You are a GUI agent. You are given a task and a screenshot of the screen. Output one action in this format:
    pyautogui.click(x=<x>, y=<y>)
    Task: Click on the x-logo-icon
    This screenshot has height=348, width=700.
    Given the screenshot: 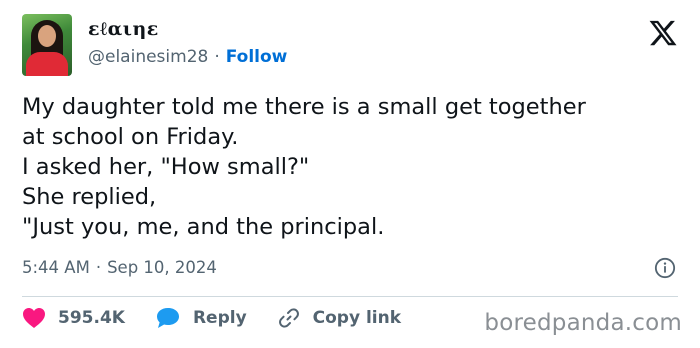 What is the action you would take?
    pyautogui.click(x=663, y=33)
    